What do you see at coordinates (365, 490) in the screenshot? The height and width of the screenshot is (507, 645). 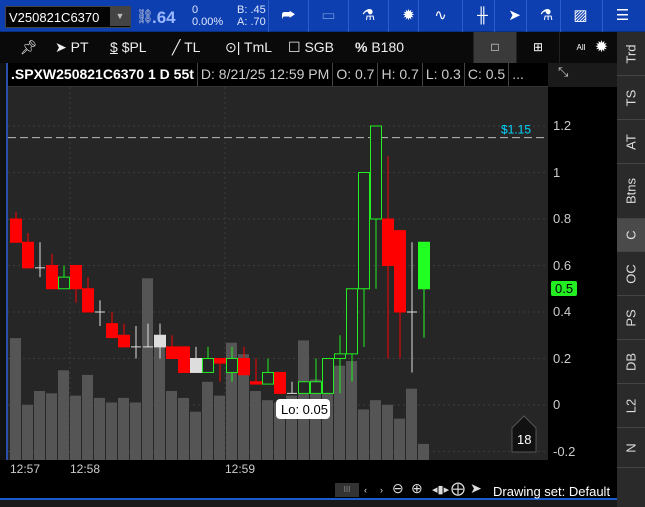 I see `scroll-left-icon: ‹` at bounding box center [365, 490].